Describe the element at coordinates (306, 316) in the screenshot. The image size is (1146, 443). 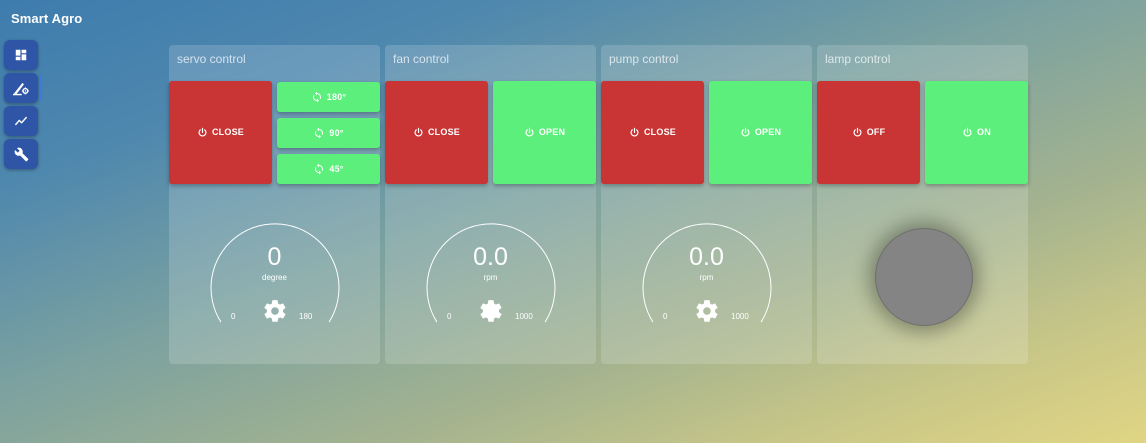
I see `gauge-max: 180` at that location.